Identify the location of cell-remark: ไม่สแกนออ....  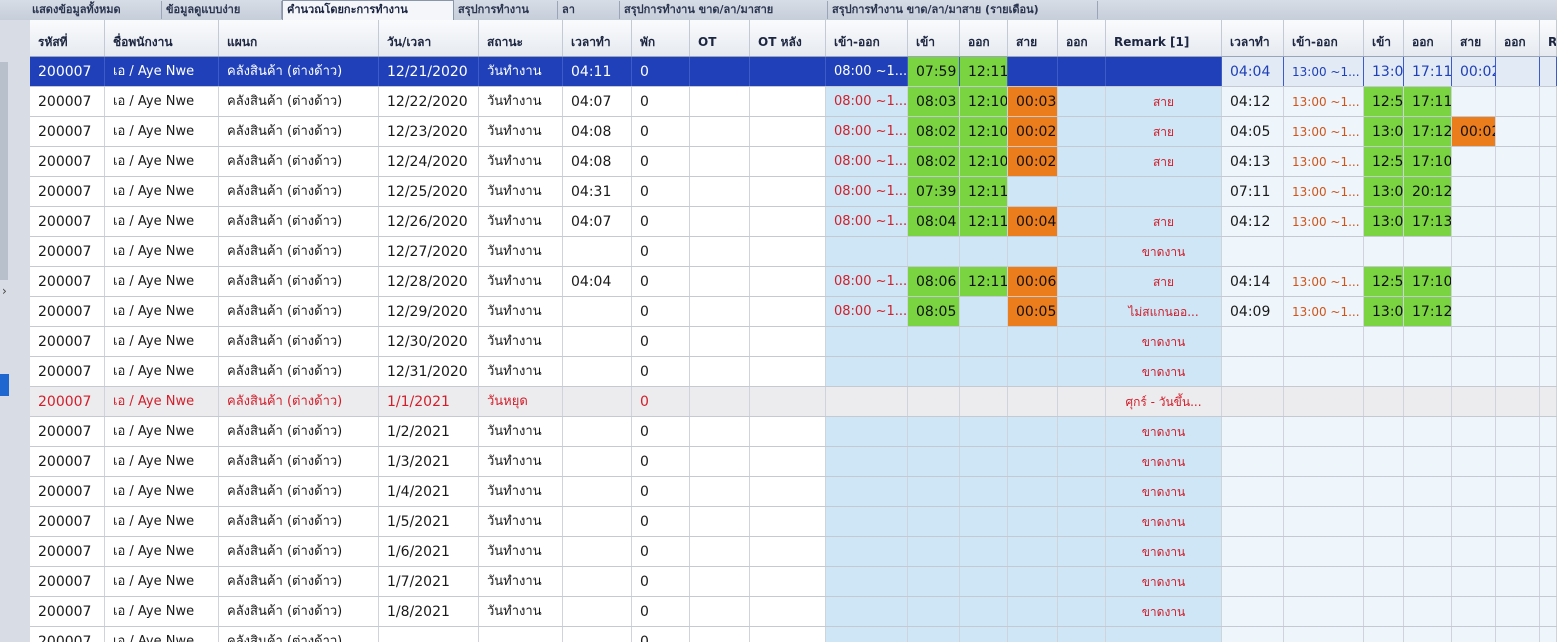
(1164, 311).